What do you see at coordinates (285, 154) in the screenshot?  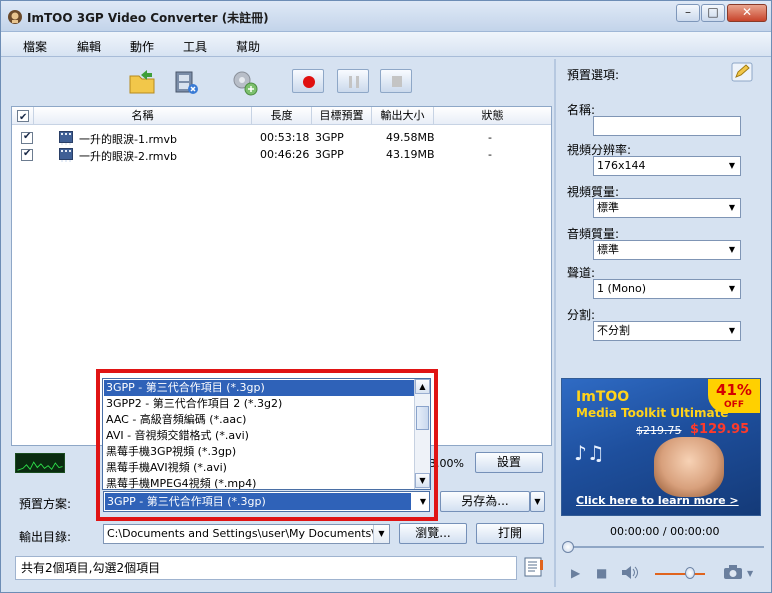 I see `file-duration: 00:46:26` at bounding box center [285, 154].